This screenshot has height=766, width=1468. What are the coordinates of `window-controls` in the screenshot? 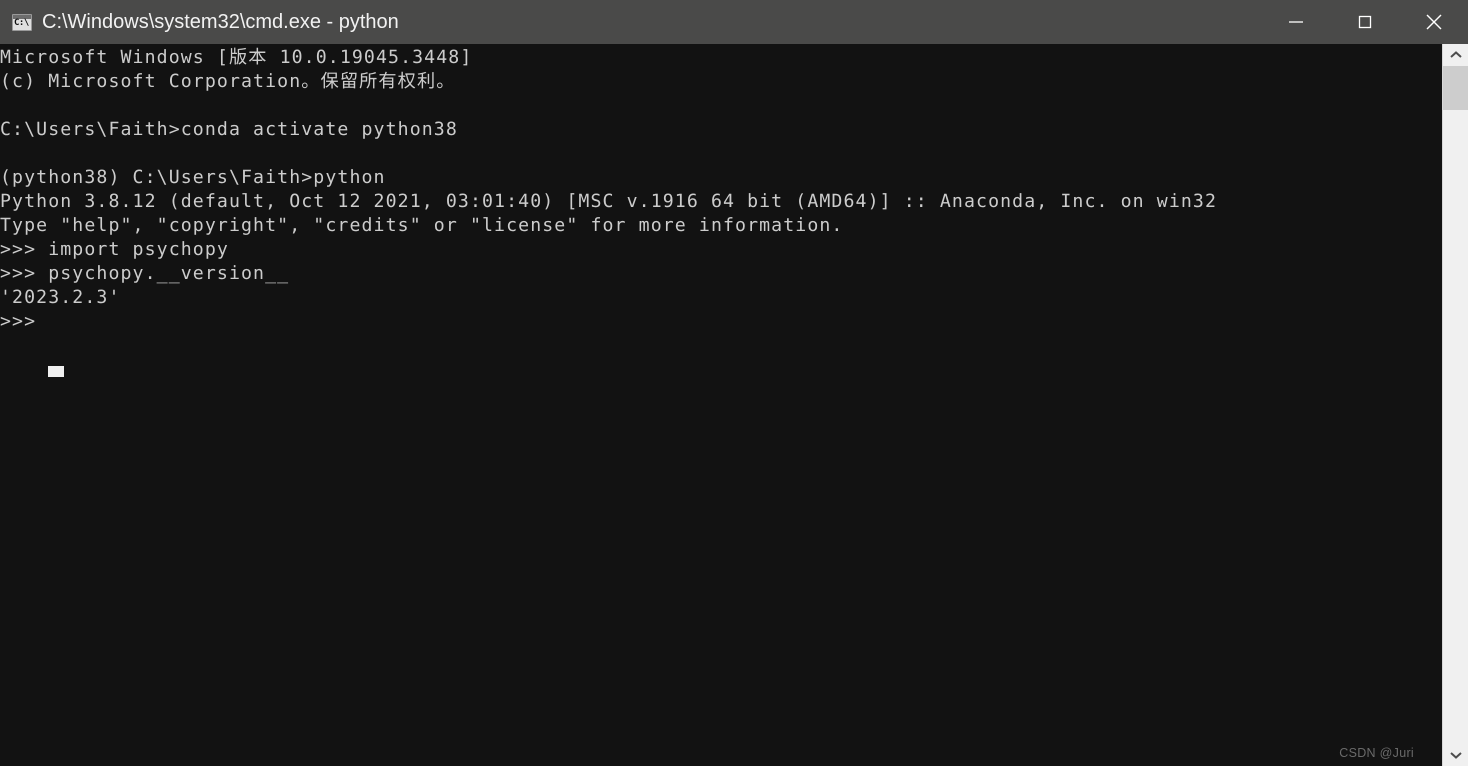 It's located at (1364, 22).